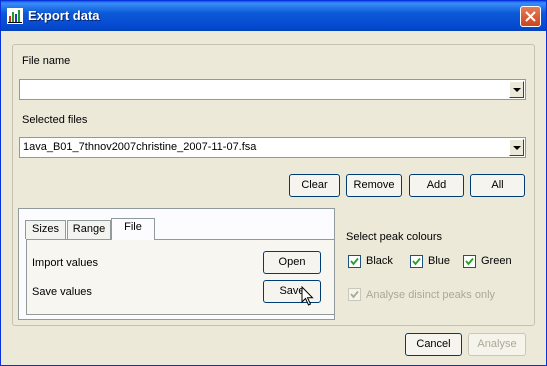 Image resolution: width=547 pixels, height=366 pixels. I want to click on analyse-distinct-checkbox, so click(354, 294).